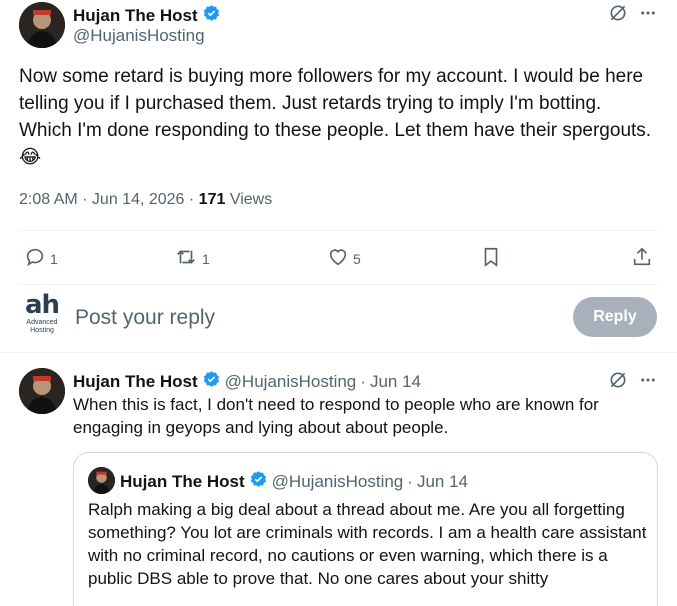  What do you see at coordinates (186, 258) in the screenshot?
I see `retweet-icon` at bounding box center [186, 258].